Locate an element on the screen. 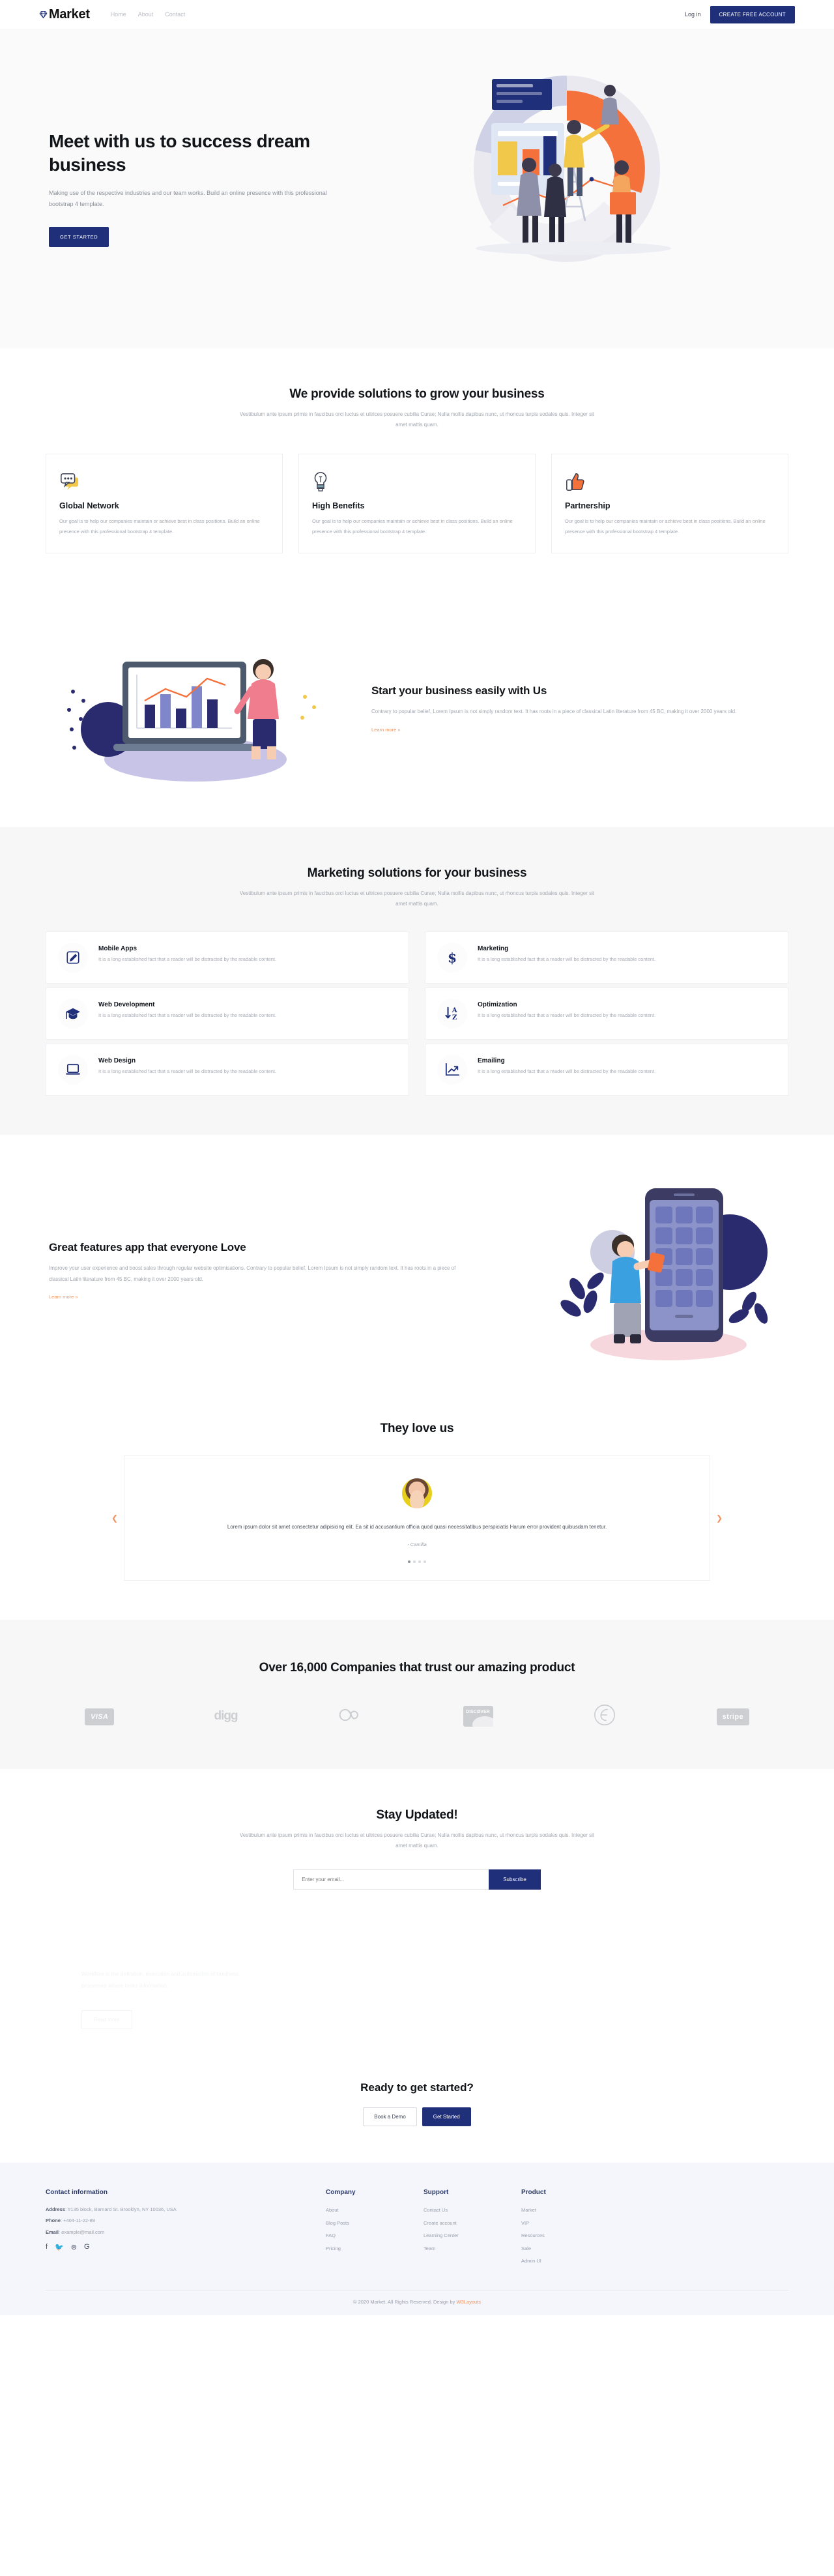 This screenshot has width=834, height=2576. design-credit-link: W3Layouts is located at coordinates (469, 2302).